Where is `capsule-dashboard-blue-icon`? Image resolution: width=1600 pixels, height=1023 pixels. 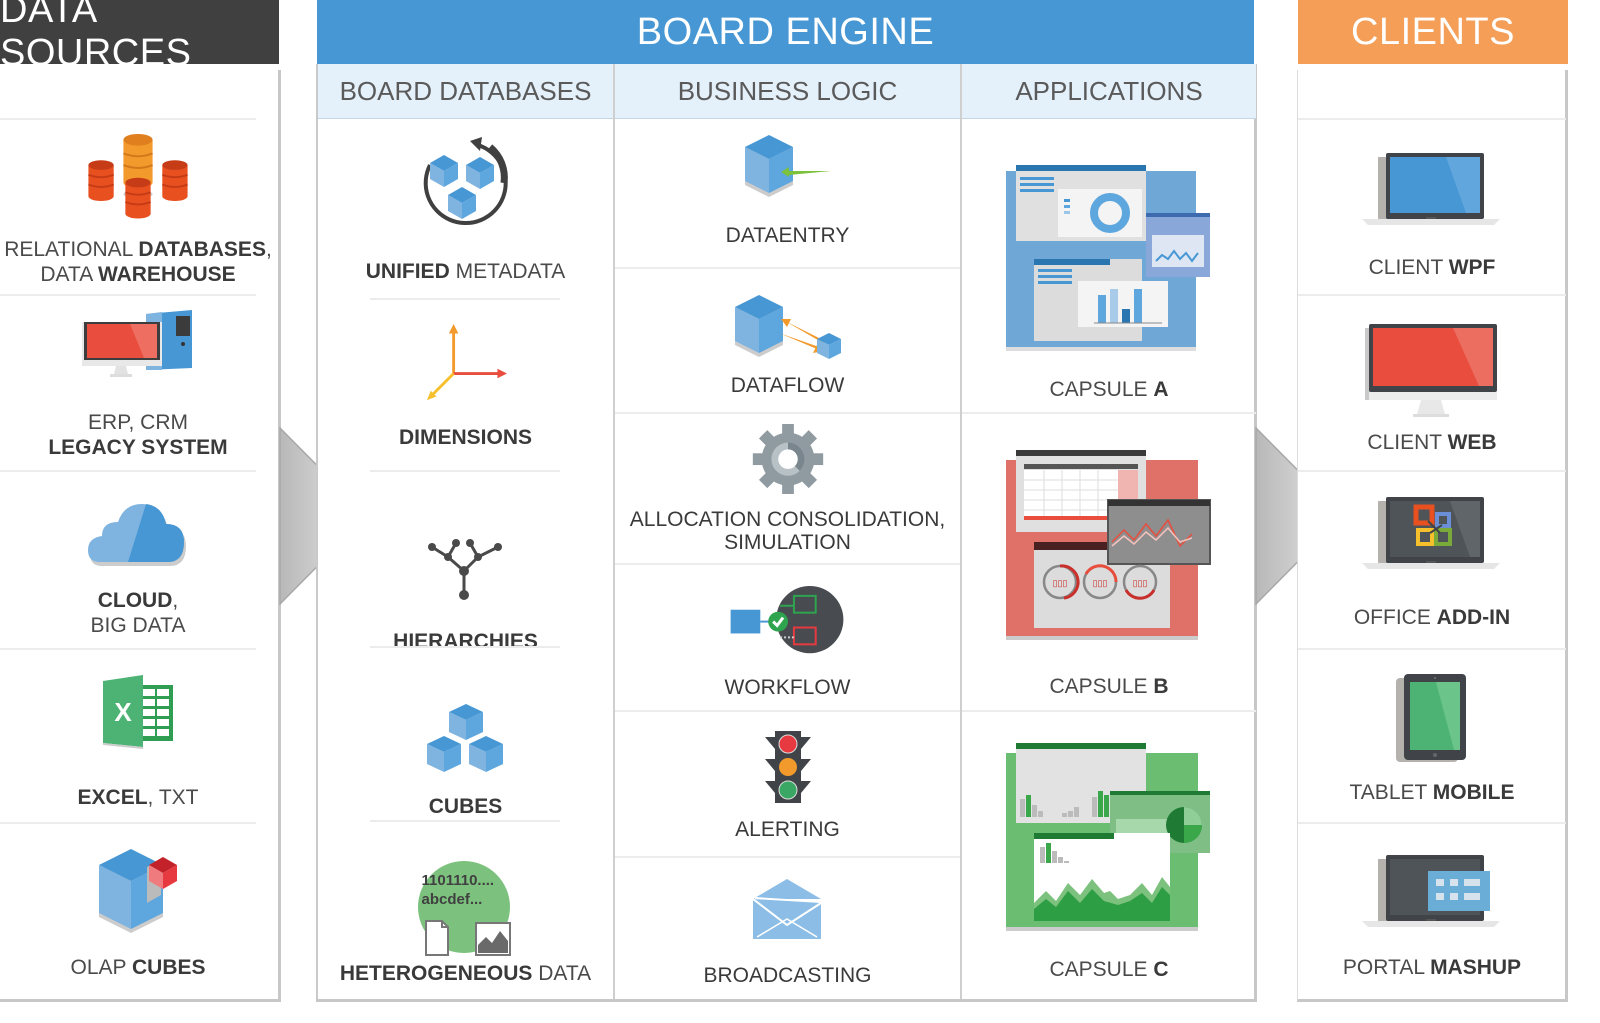
capsule-dashboard-blue-icon is located at coordinates (1108, 258).